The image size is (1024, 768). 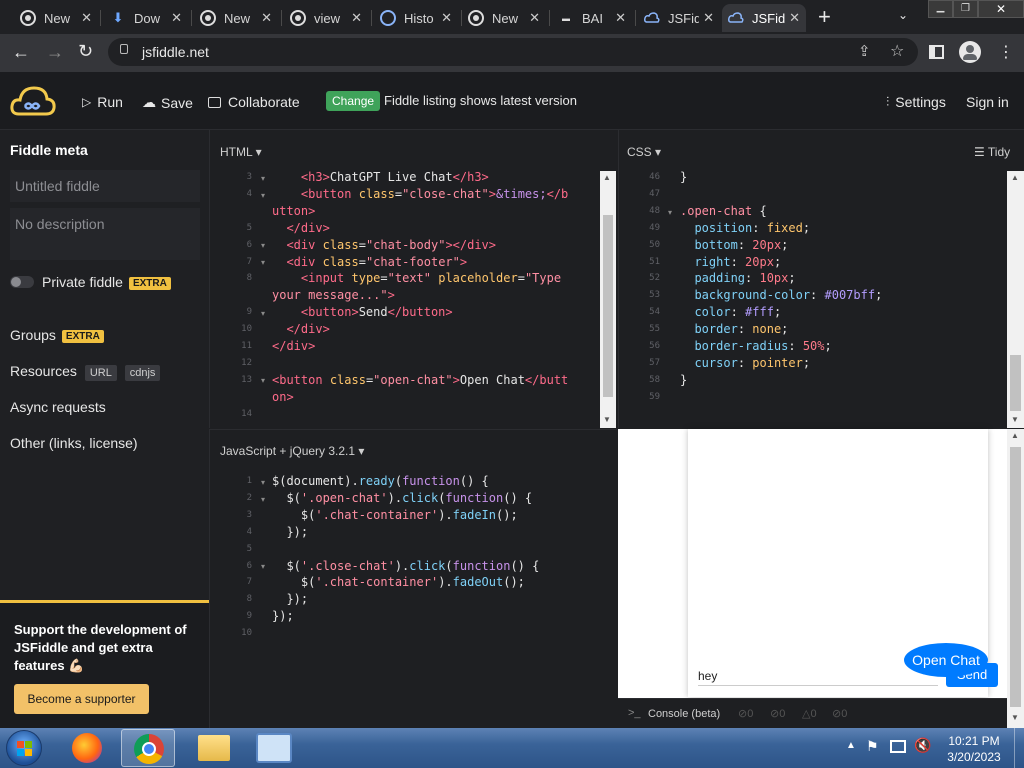 I want to click on back-icon: ←, so click(x=21, y=52).